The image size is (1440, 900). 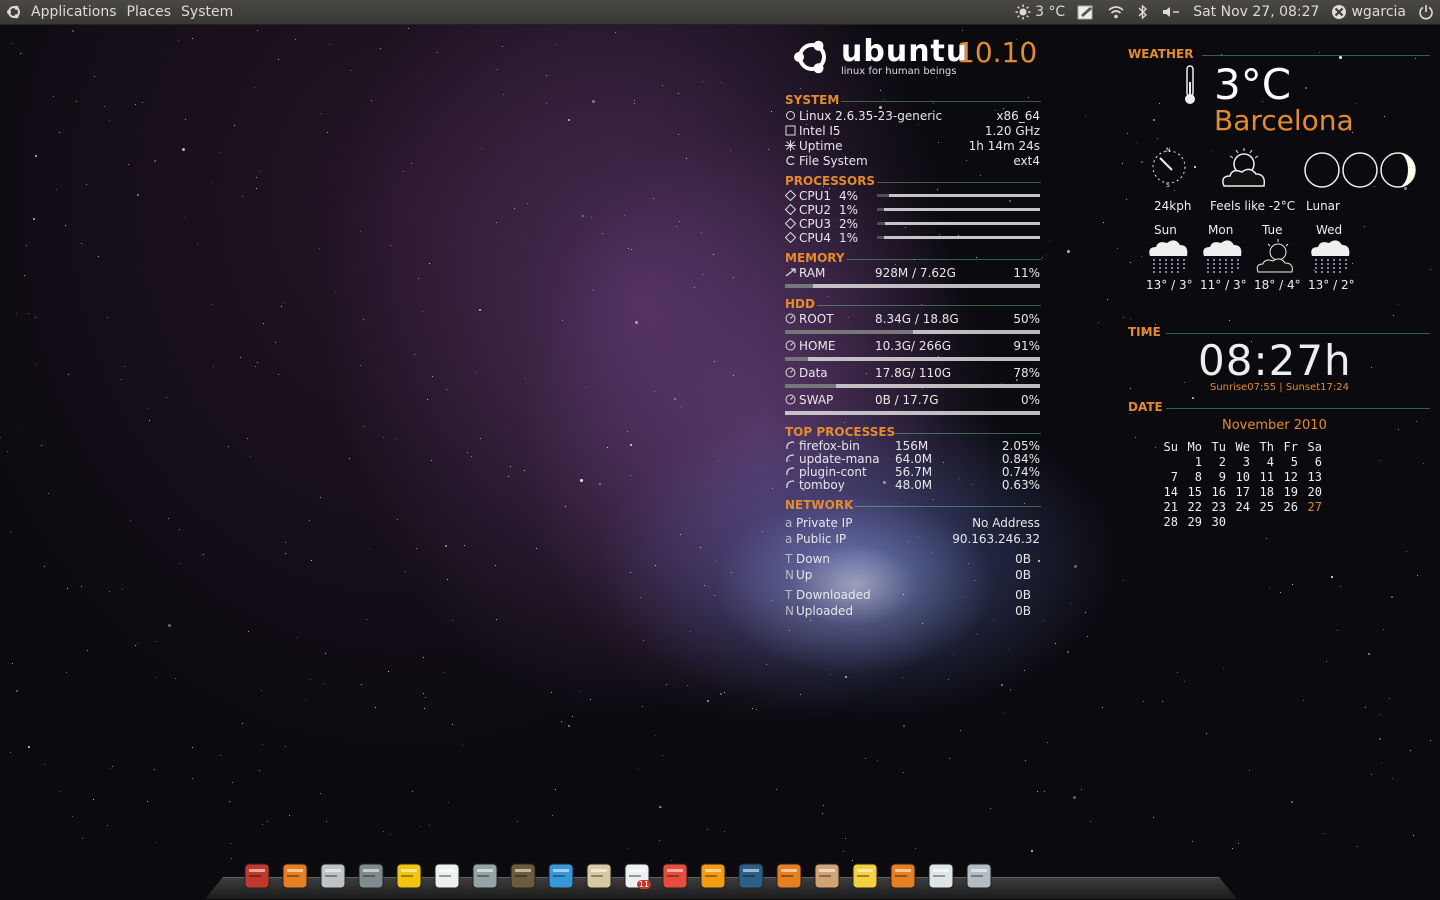 What do you see at coordinates (913, 346) in the screenshot?
I see `hdd-row: HOME 10.3G/ 266G 91%` at bounding box center [913, 346].